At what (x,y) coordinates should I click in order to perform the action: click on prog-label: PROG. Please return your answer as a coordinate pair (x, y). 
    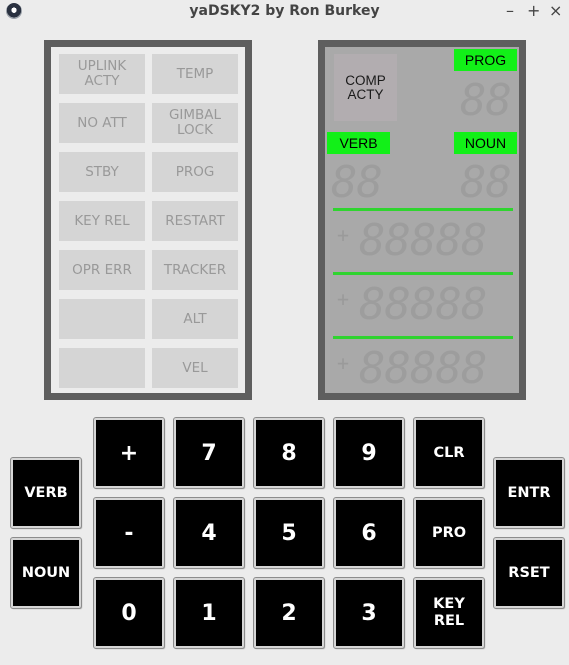
    Looking at the image, I should click on (485, 60).